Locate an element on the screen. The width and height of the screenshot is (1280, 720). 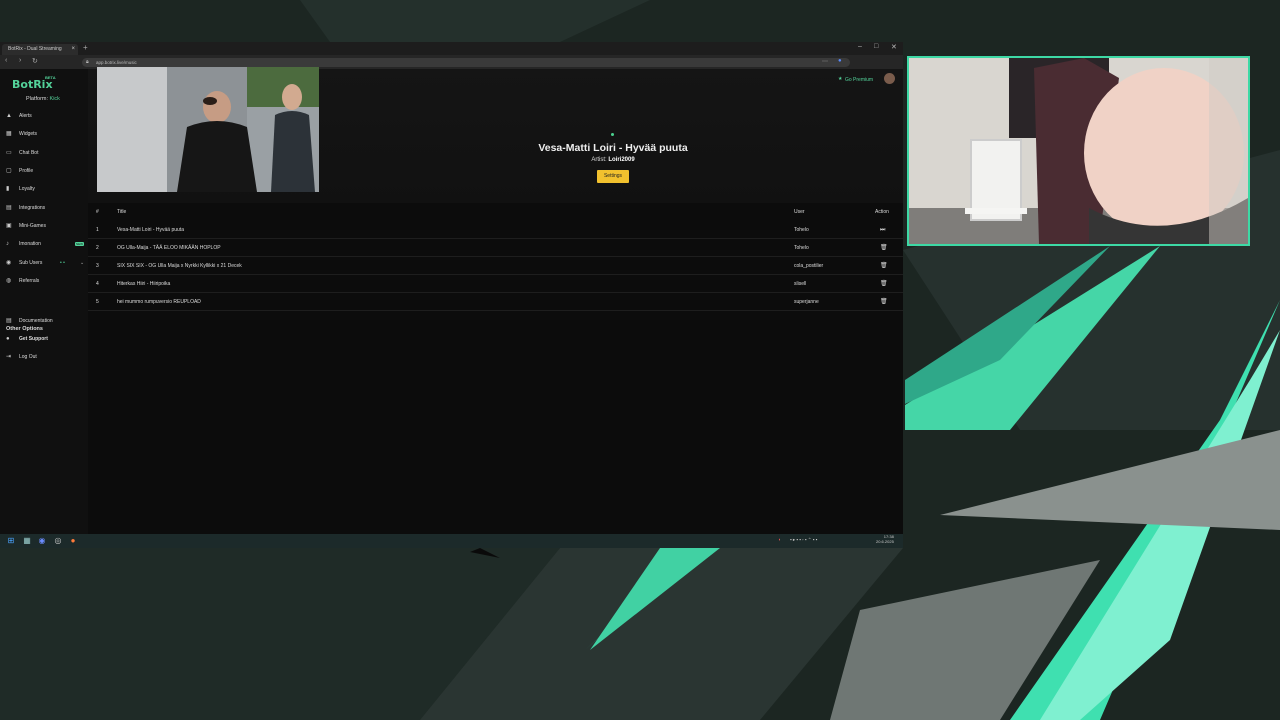
integrations-icon: ▤ is located at coordinates (9, 208).